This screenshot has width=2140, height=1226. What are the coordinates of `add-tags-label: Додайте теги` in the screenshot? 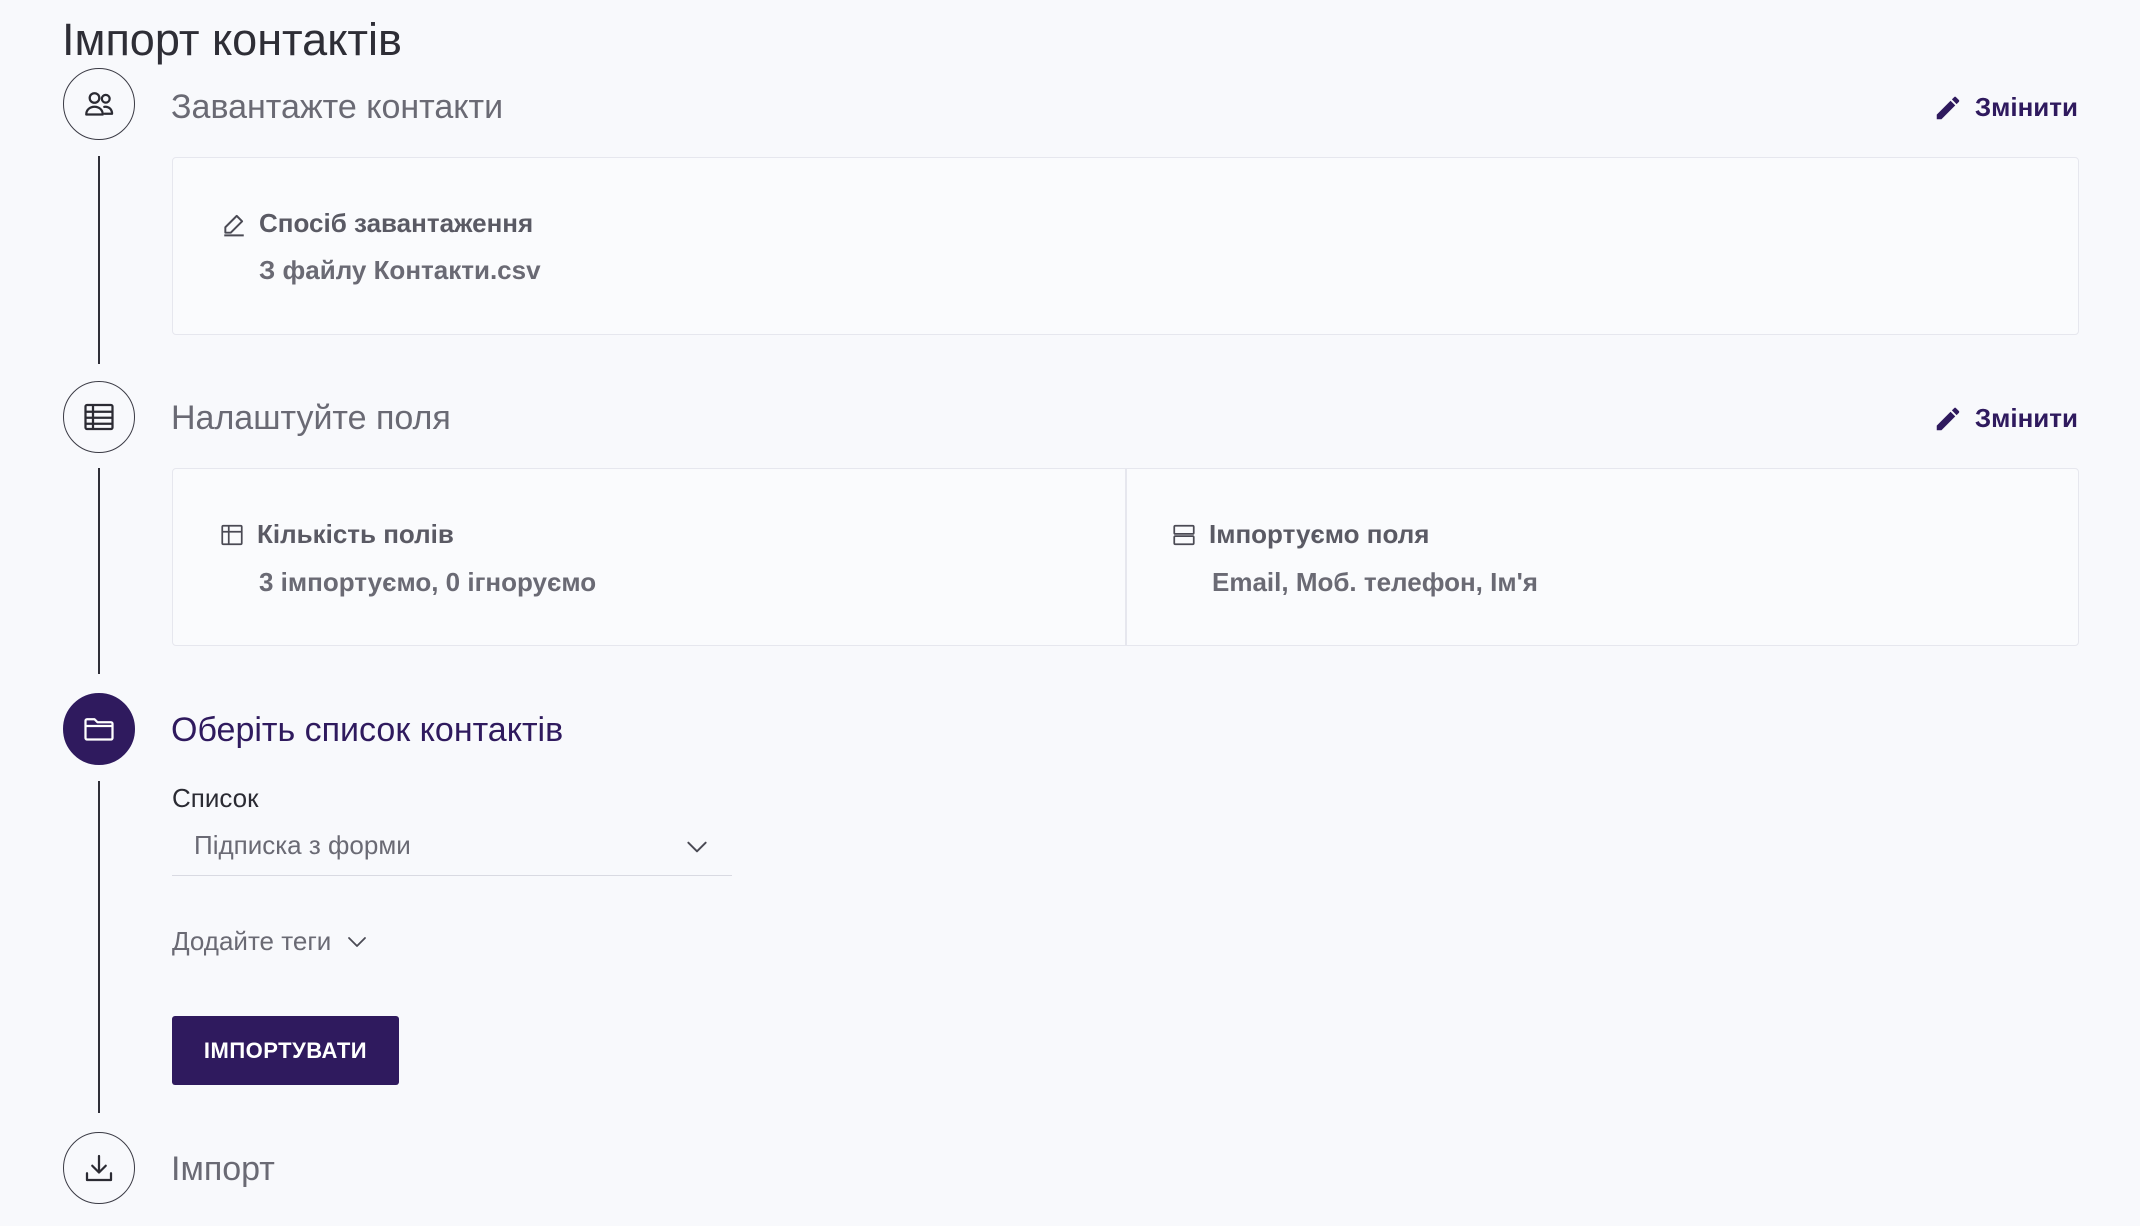 It's located at (252, 941).